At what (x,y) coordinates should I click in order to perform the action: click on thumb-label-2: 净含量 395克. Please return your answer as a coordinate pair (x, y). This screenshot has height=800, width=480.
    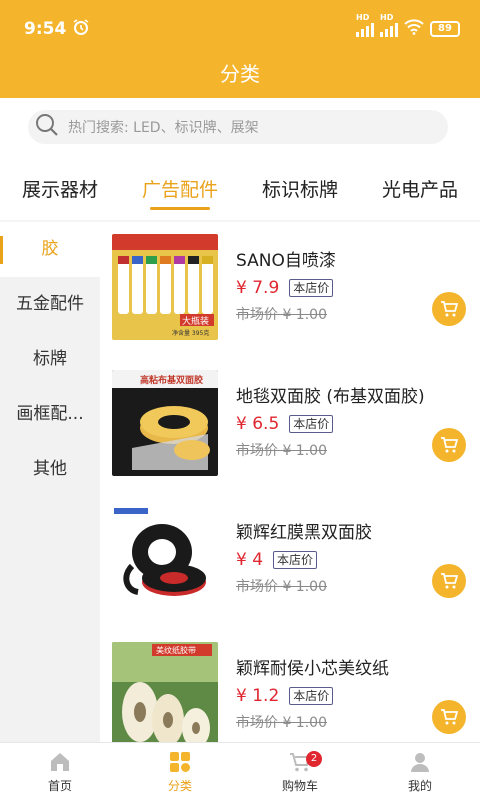
    Looking at the image, I should click on (191, 333).